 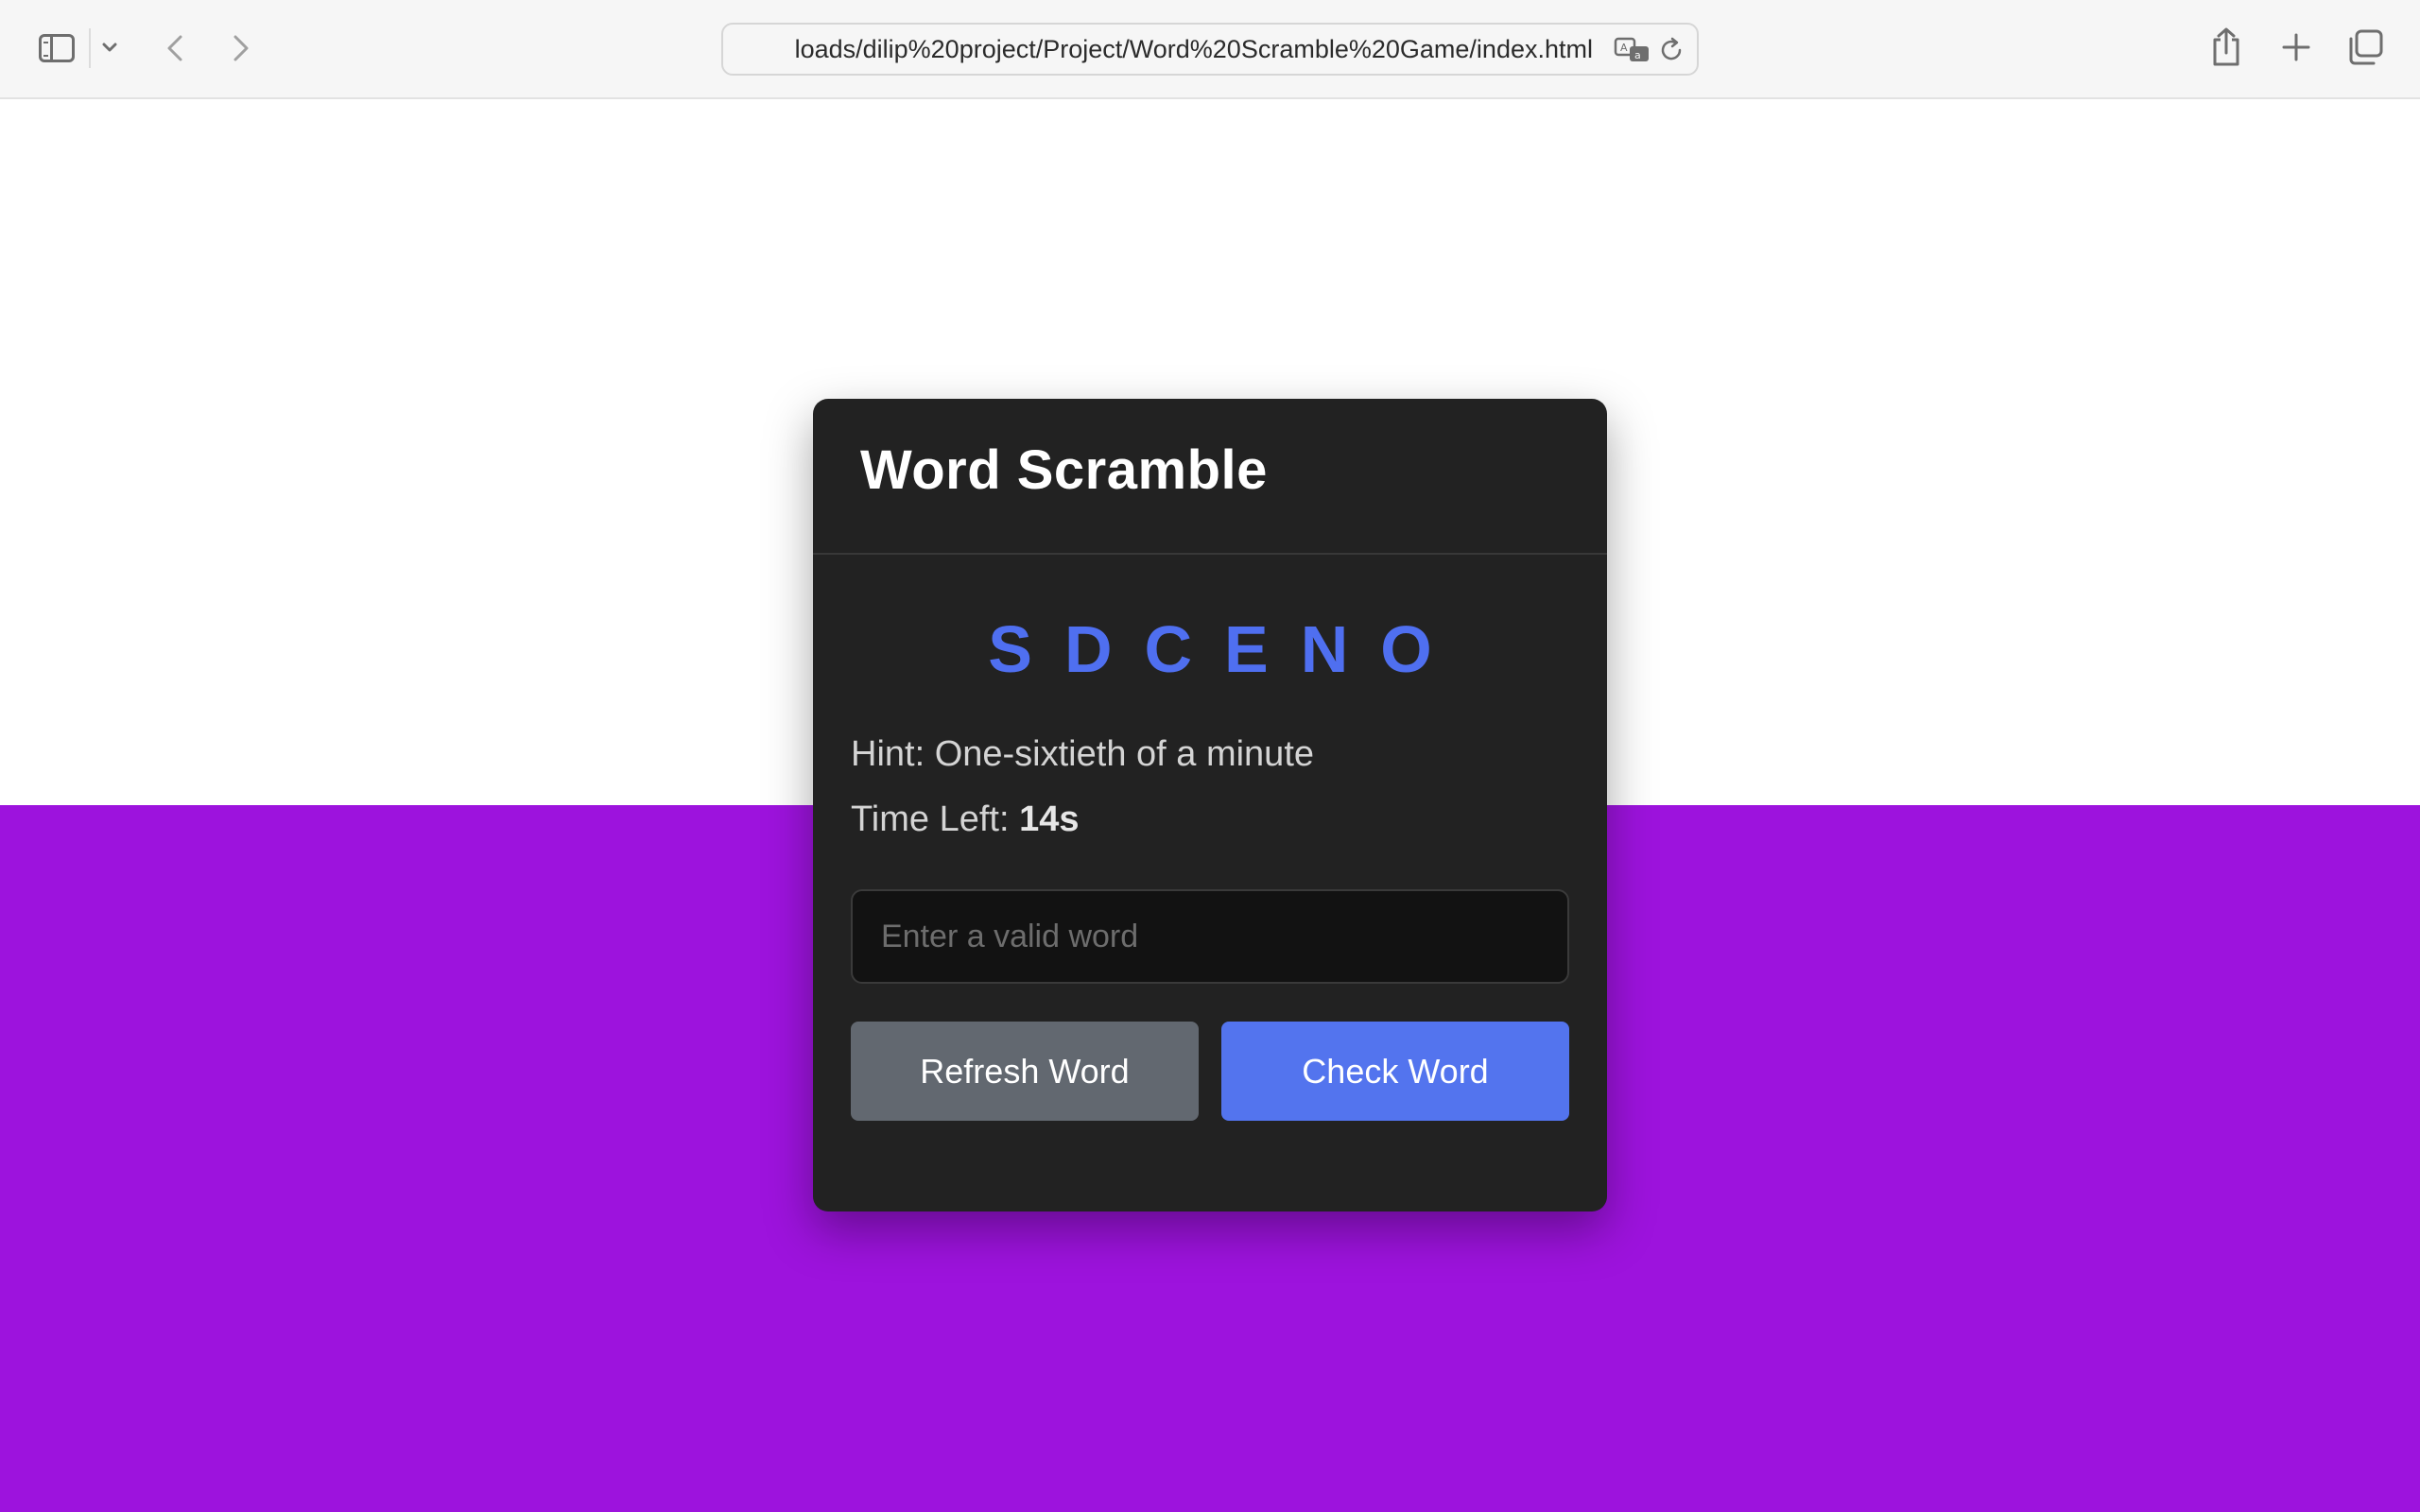 What do you see at coordinates (1210, 936) in the screenshot?
I see `word-input` at bounding box center [1210, 936].